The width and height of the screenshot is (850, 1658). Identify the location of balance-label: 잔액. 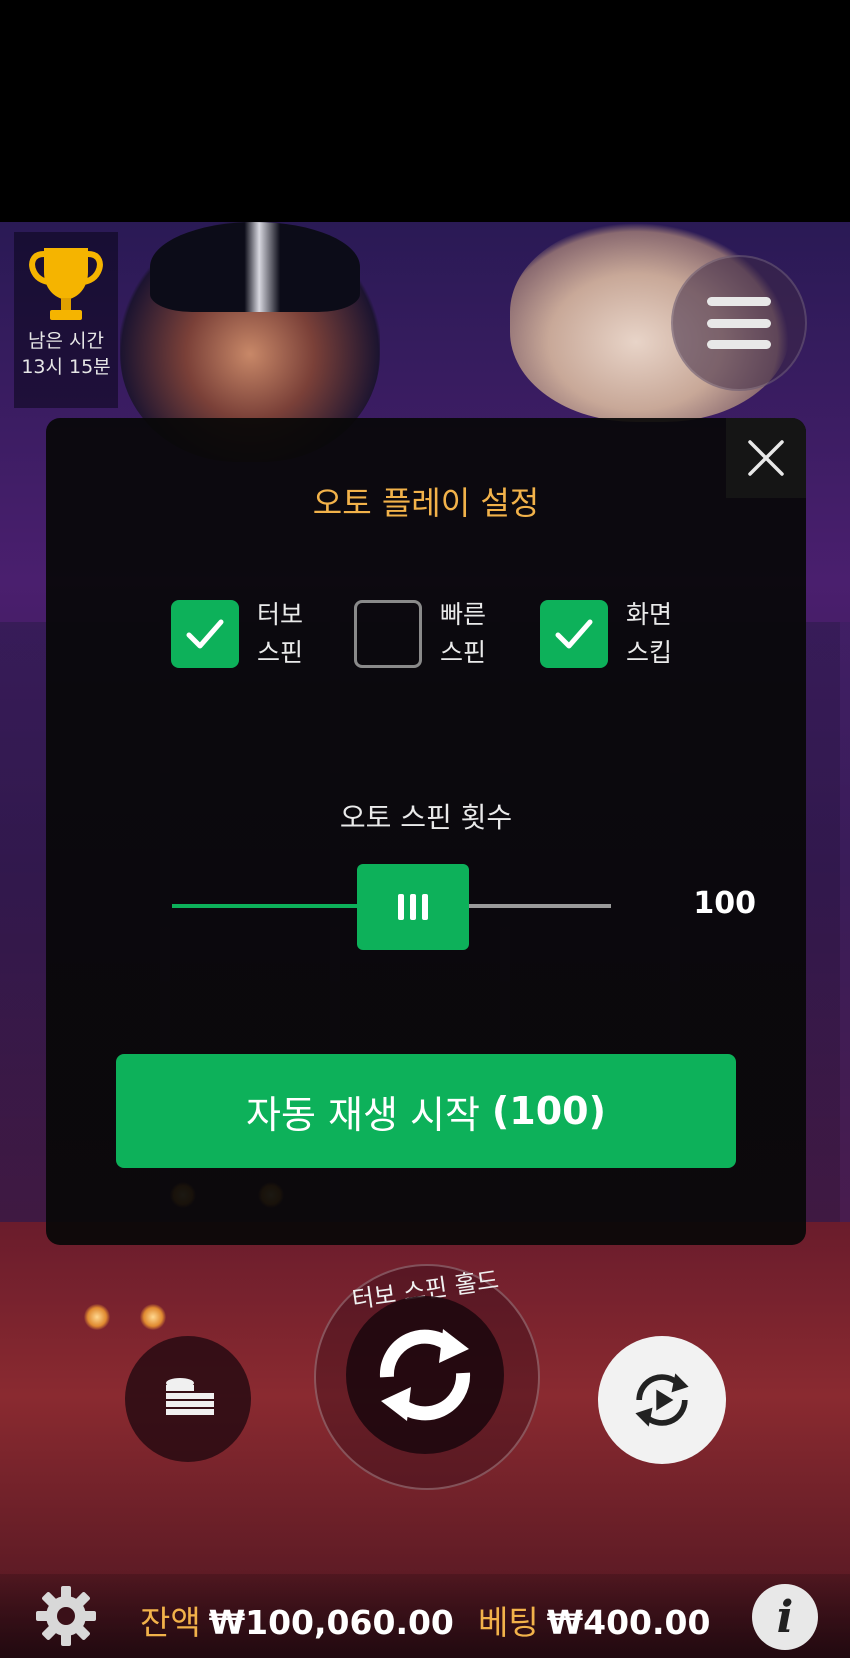
(170, 1622).